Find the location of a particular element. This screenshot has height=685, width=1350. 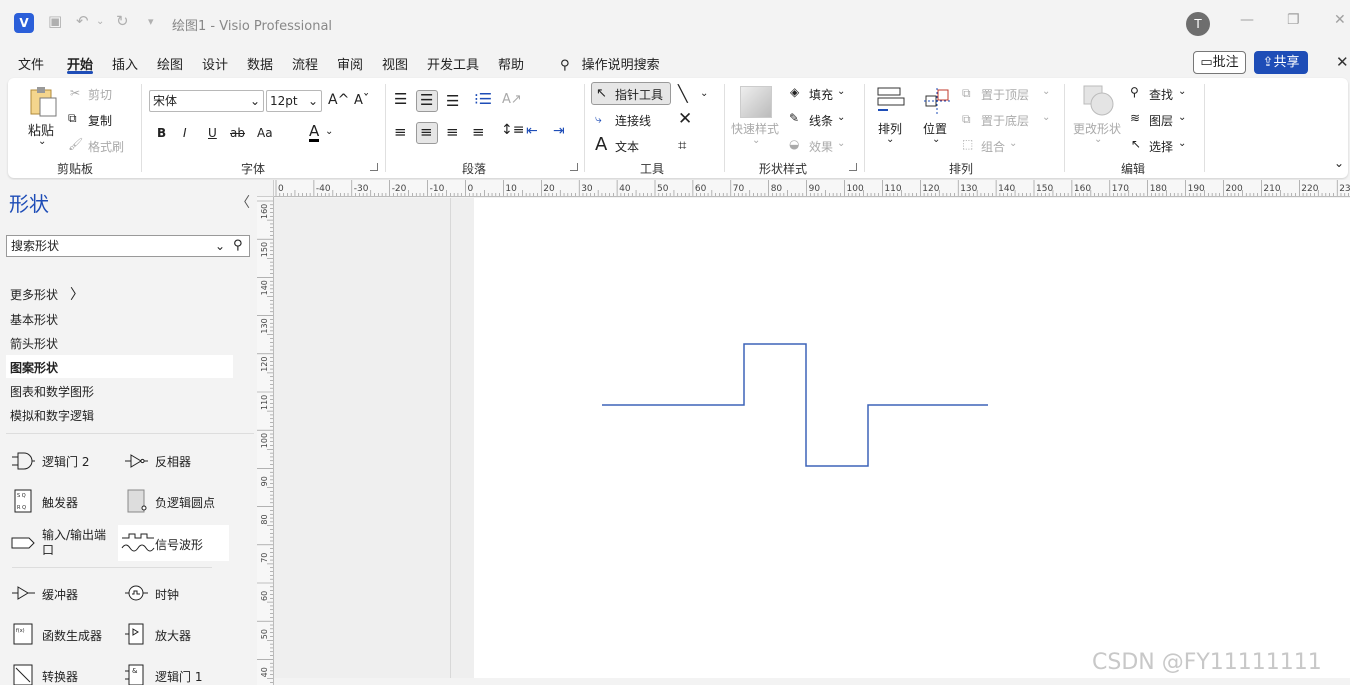

send-to-back-dropdown-icon: ⌄ is located at coordinates (1046, 117).